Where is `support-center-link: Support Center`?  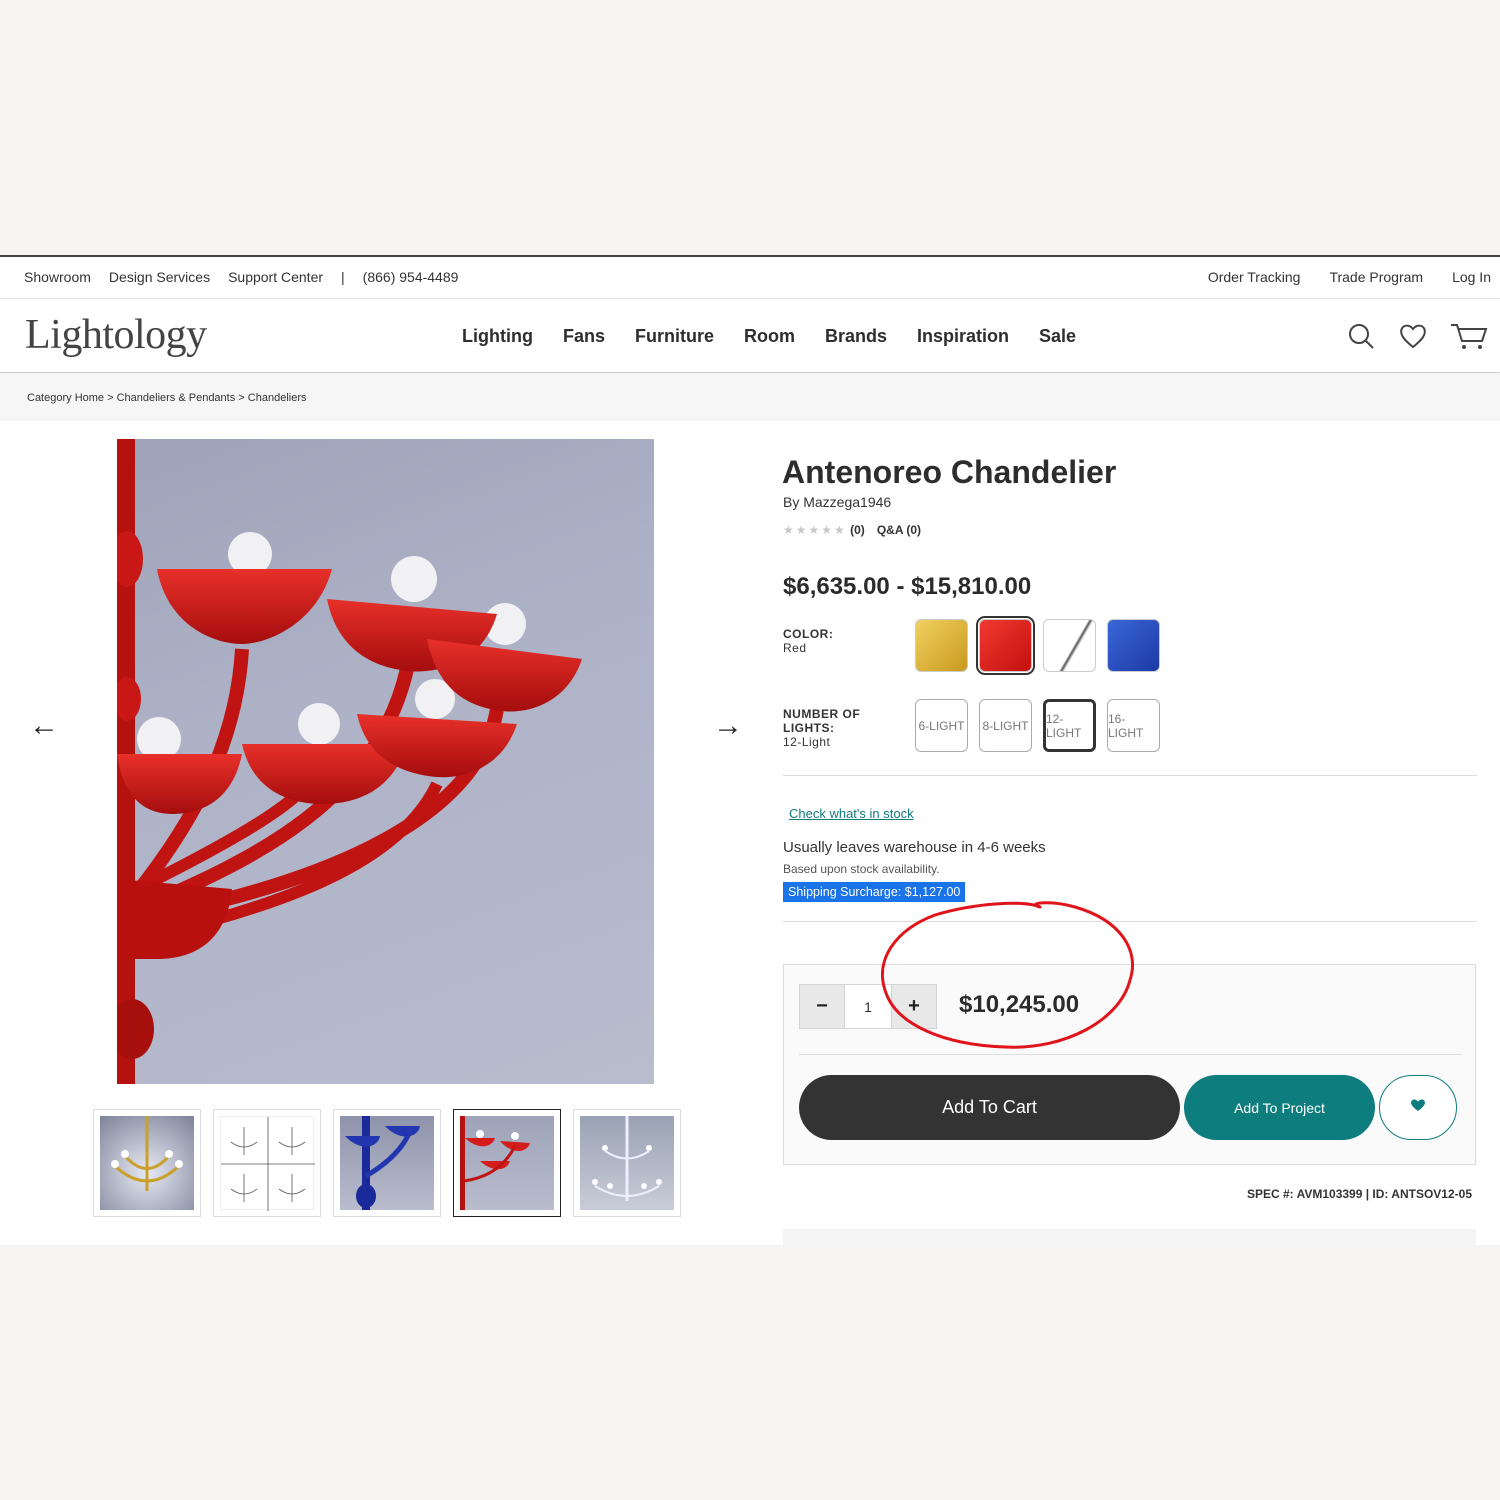
support-center-link: Support Center is located at coordinates (275, 277).